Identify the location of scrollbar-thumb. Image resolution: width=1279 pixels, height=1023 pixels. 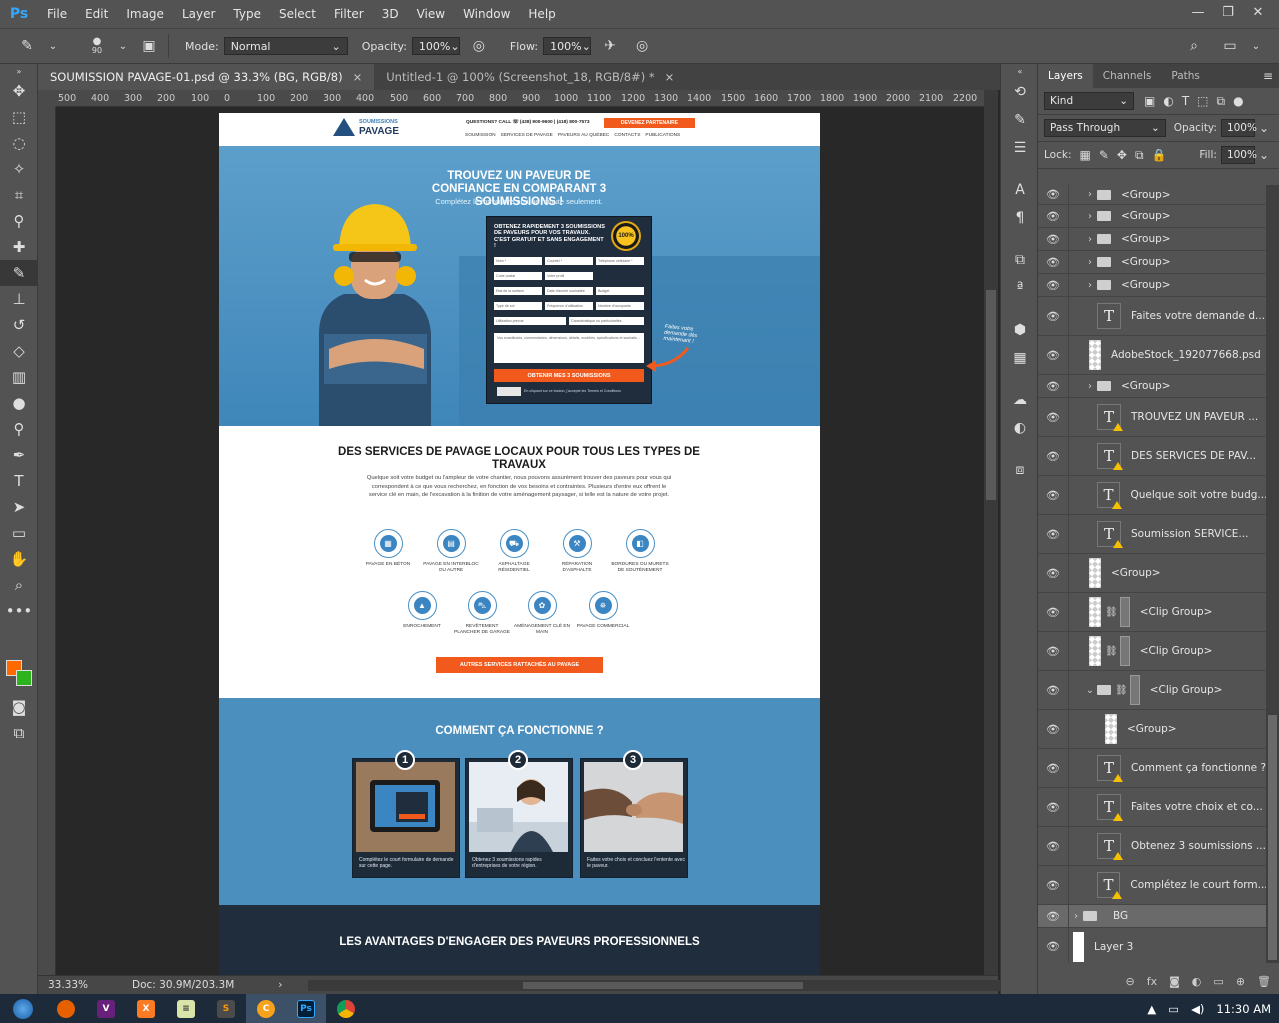
(991, 395).